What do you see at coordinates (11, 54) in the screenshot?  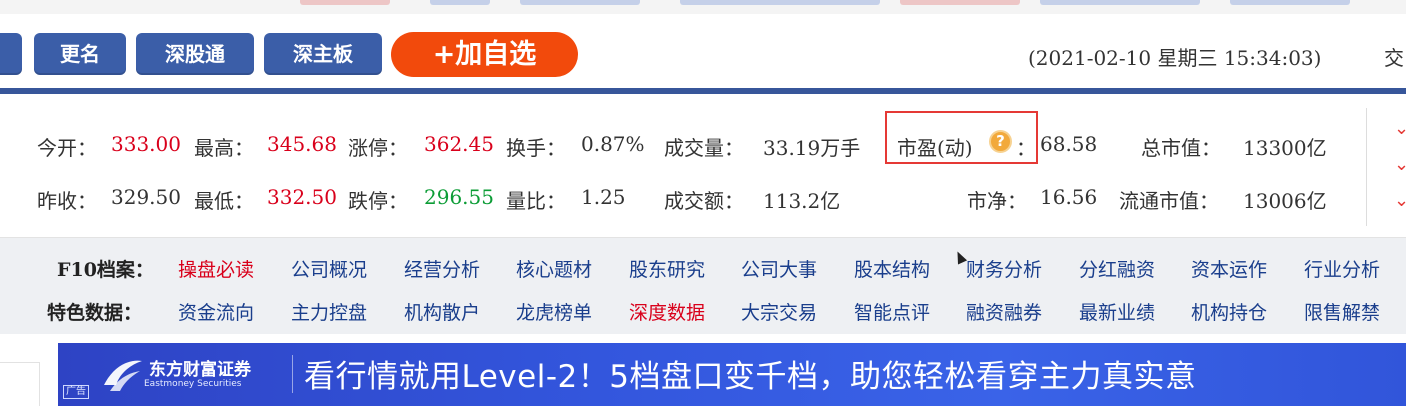 I see `cropped-left-button` at bounding box center [11, 54].